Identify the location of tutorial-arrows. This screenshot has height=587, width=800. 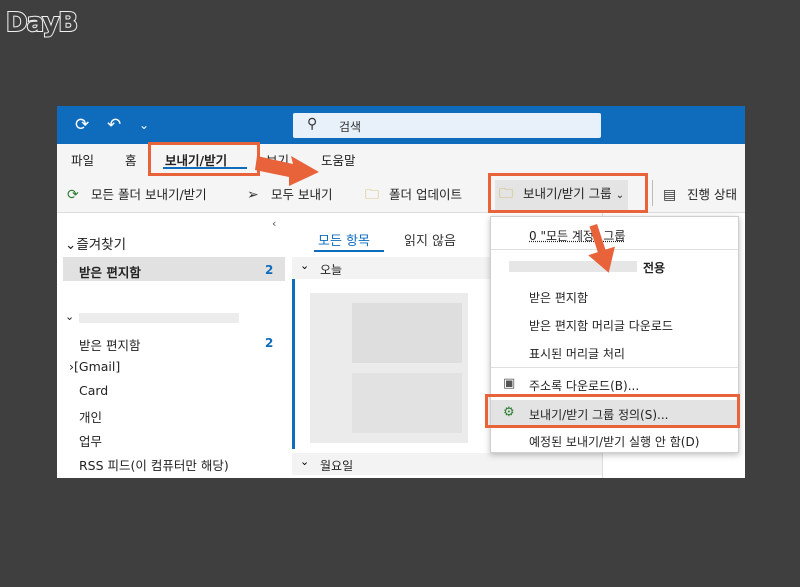
(435, 214).